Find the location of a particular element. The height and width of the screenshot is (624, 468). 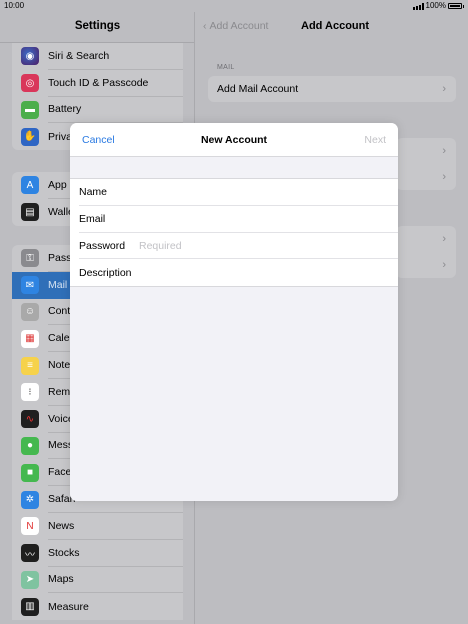

mail-icon: ✉ is located at coordinates (30, 285).